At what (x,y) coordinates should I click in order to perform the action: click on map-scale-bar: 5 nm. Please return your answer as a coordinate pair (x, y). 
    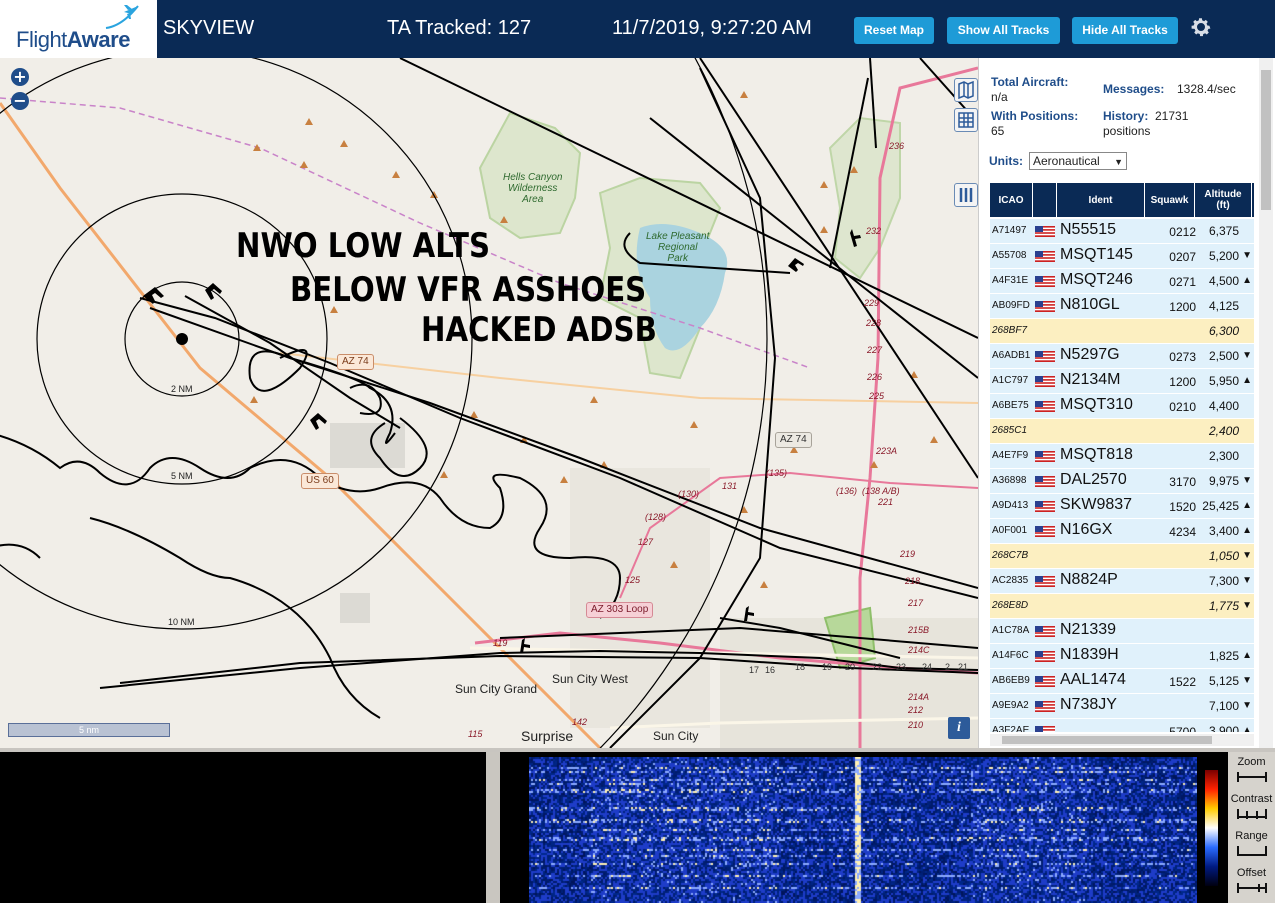
    Looking at the image, I should click on (89, 730).